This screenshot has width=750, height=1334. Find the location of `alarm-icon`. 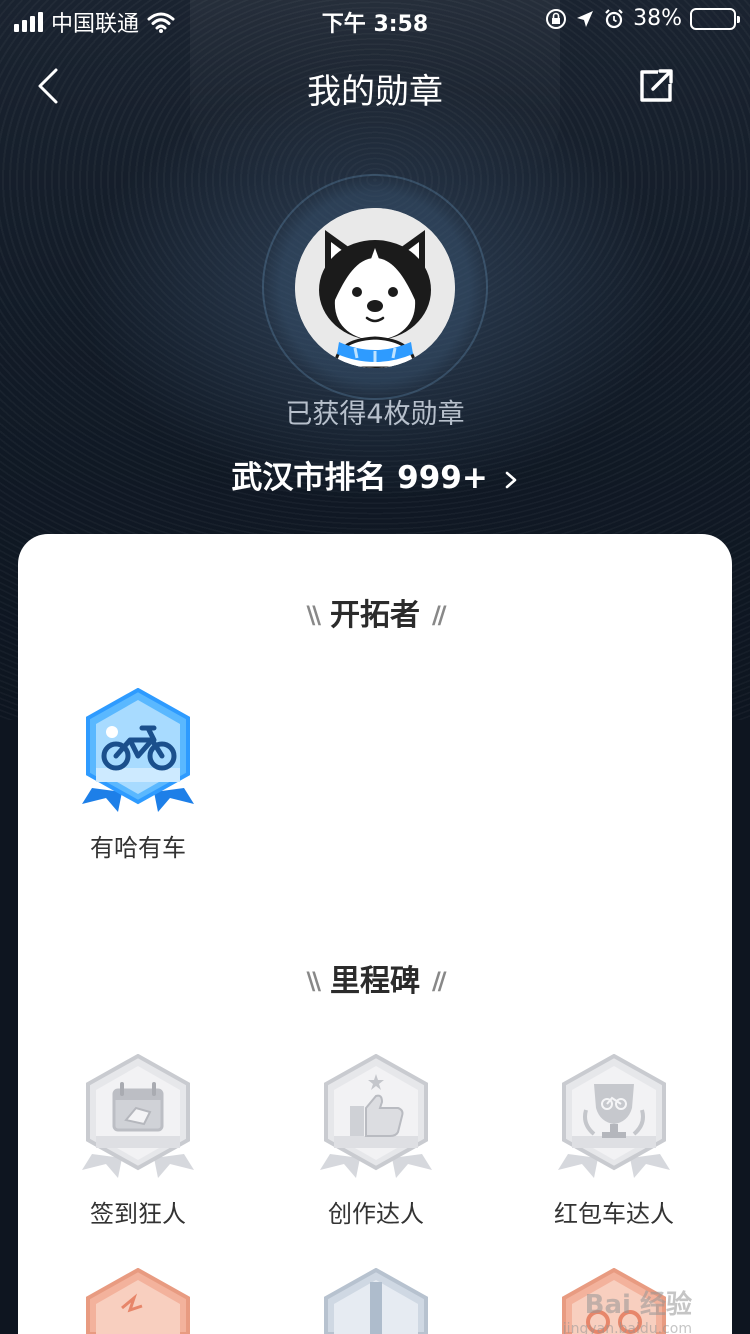

alarm-icon is located at coordinates (614, 18).